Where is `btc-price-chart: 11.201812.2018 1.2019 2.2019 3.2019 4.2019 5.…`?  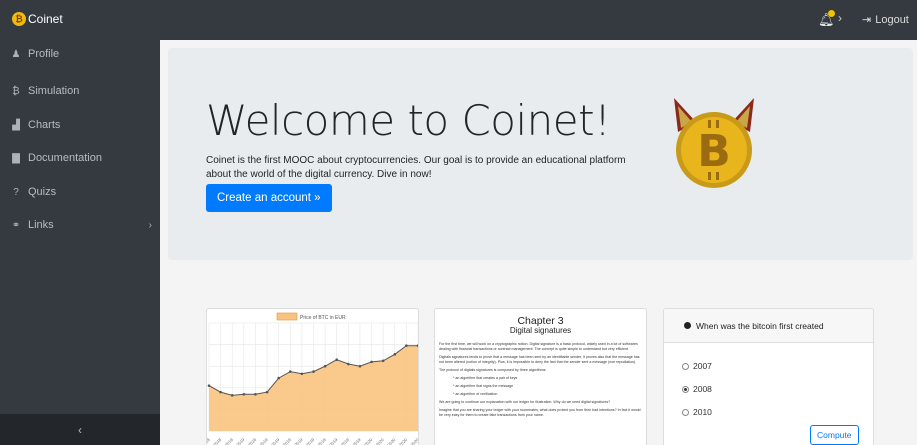
btc-price-chart: 11.201812.2018 1.2019 2.2019 3.2019 4.2019 5.… is located at coordinates (312, 378).